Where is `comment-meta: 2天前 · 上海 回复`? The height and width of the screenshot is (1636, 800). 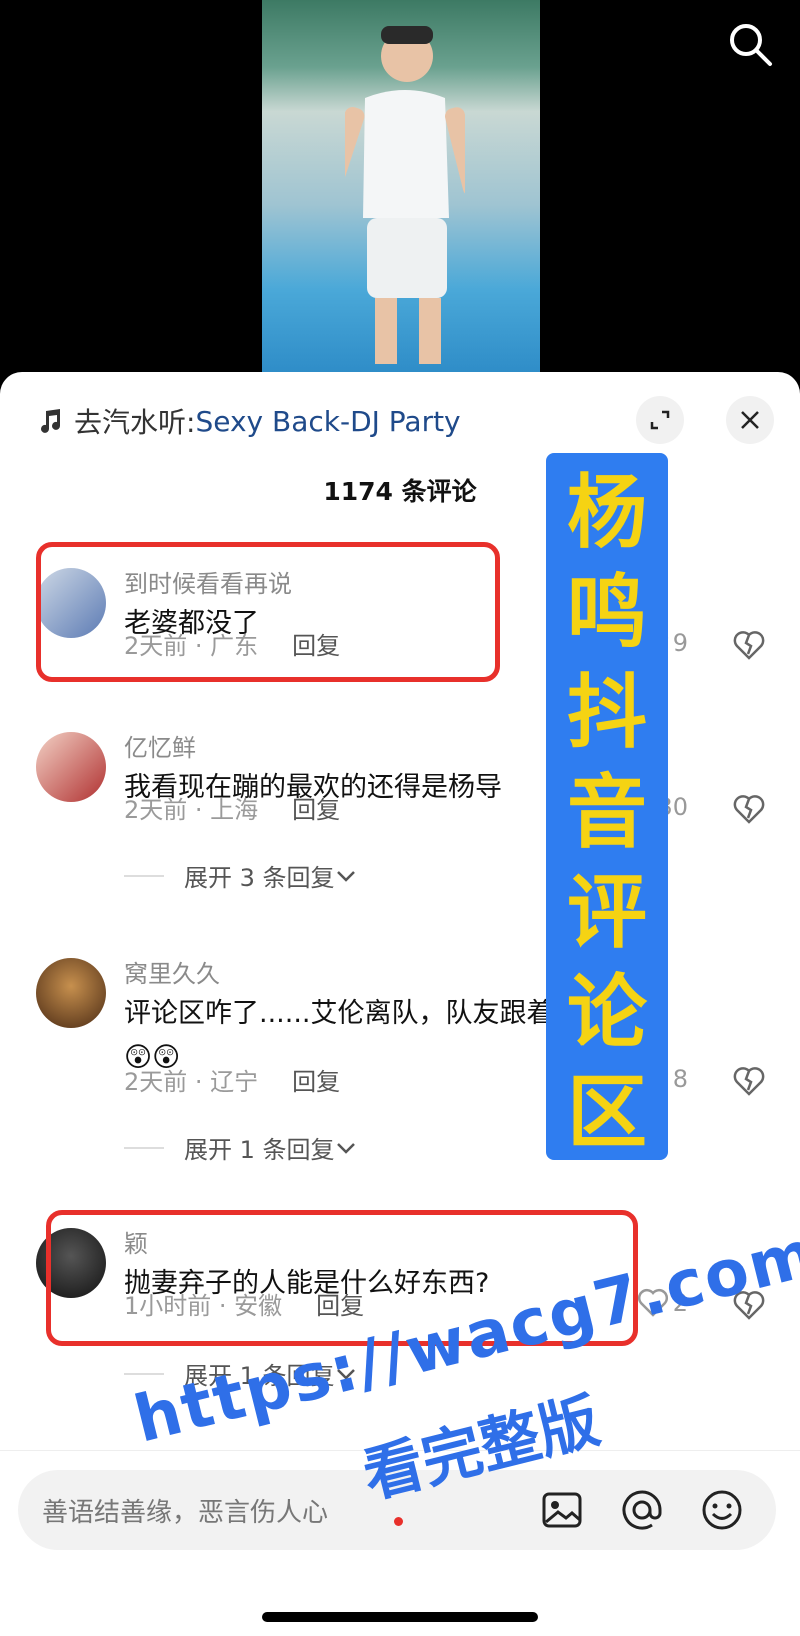
comment-meta: 2天前 · 上海 回复 is located at coordinates (232, 807).